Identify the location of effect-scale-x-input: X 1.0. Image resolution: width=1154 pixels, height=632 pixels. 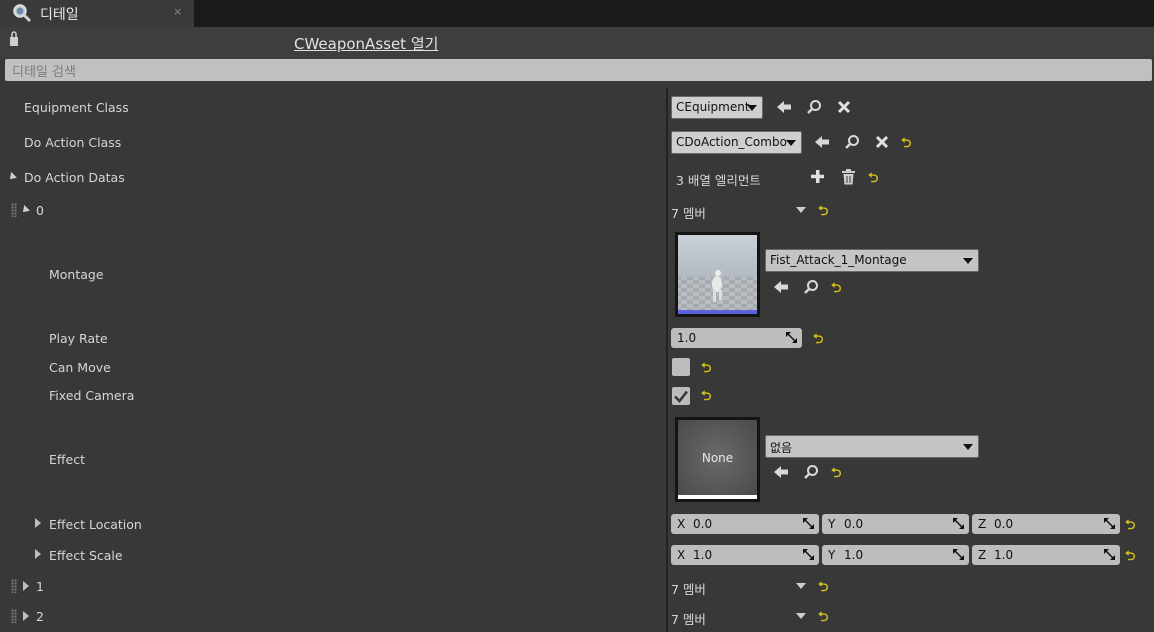
(745, 555).